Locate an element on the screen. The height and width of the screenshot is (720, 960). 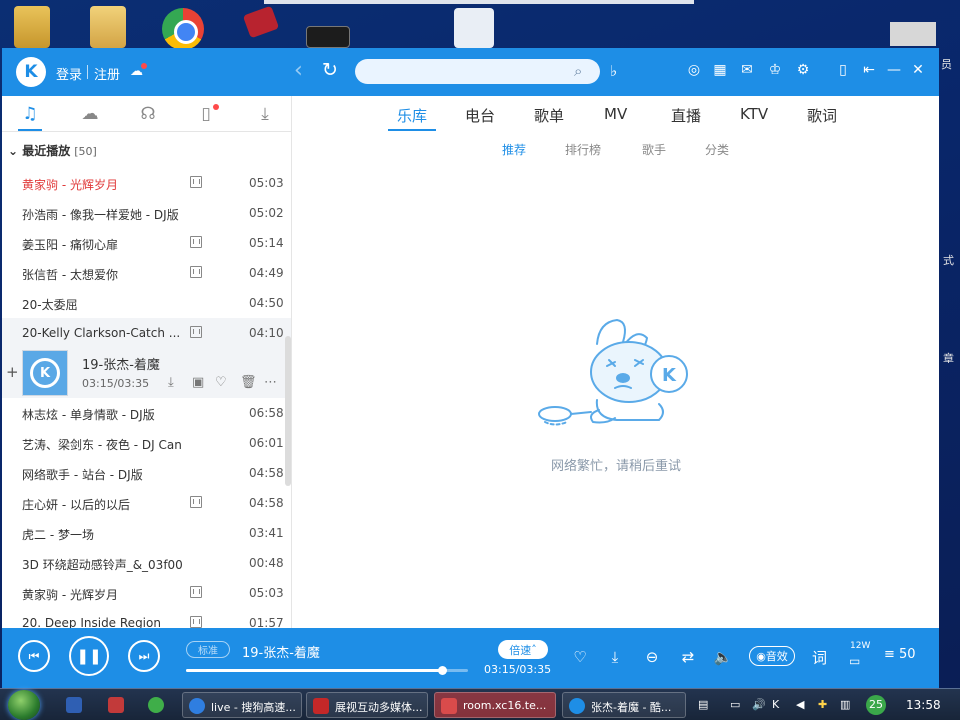
list-item: 3D 环绕超动感铃声_&_03f00f... 00:48 is located at coordinates (146, 563).